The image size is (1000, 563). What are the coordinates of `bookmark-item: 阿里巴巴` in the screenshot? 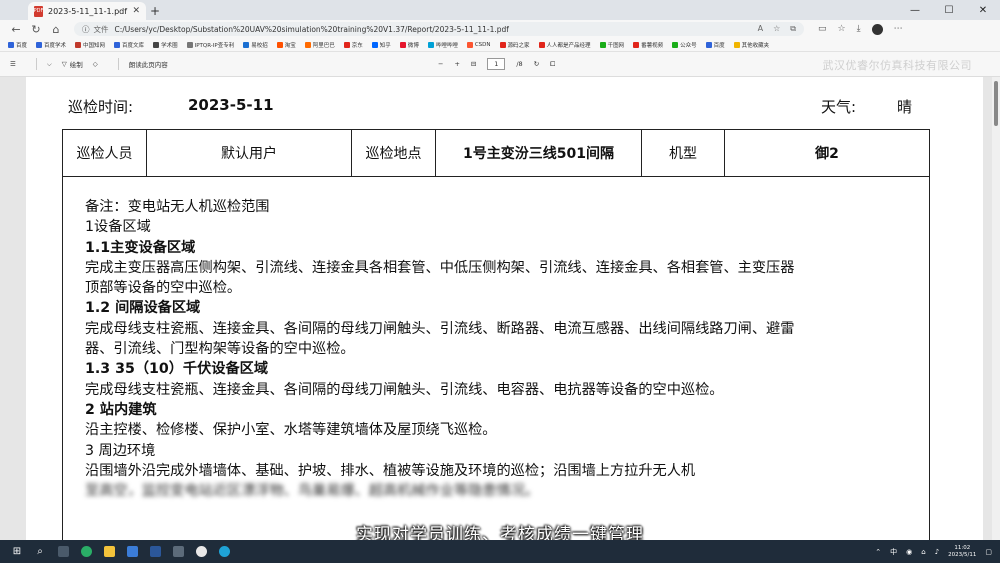 It's located at (319, 45).